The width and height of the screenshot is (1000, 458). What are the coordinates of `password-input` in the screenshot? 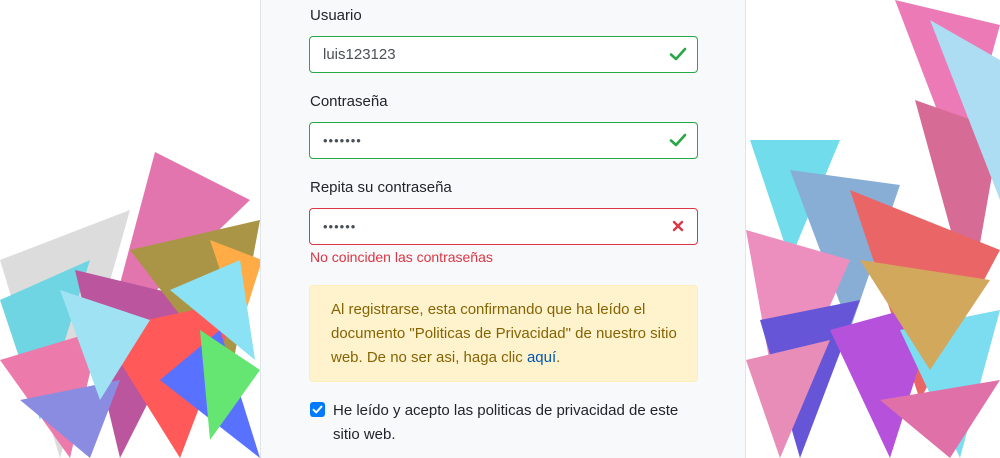 It's located at (486, 140).